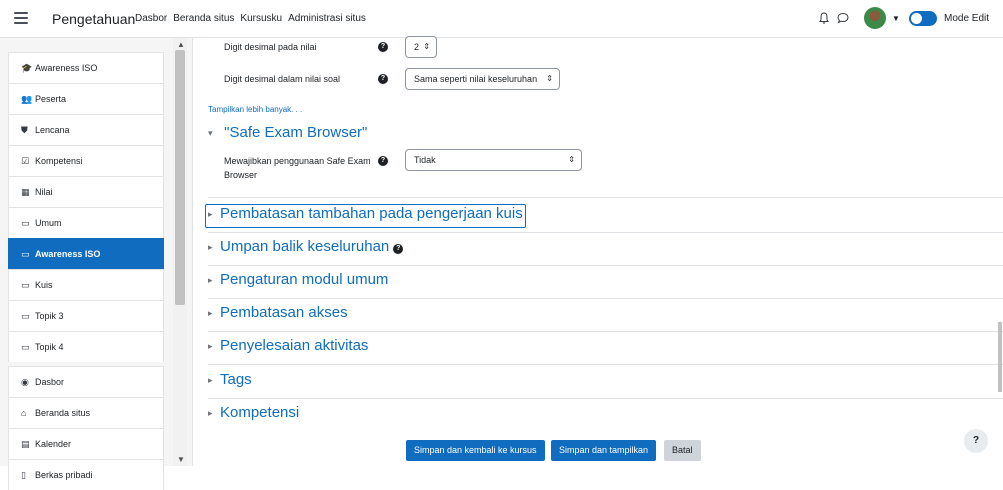  I want to click on section-pengaturan-modul-umum: ▸ Pengaturan modul umum, so click(298, 279).